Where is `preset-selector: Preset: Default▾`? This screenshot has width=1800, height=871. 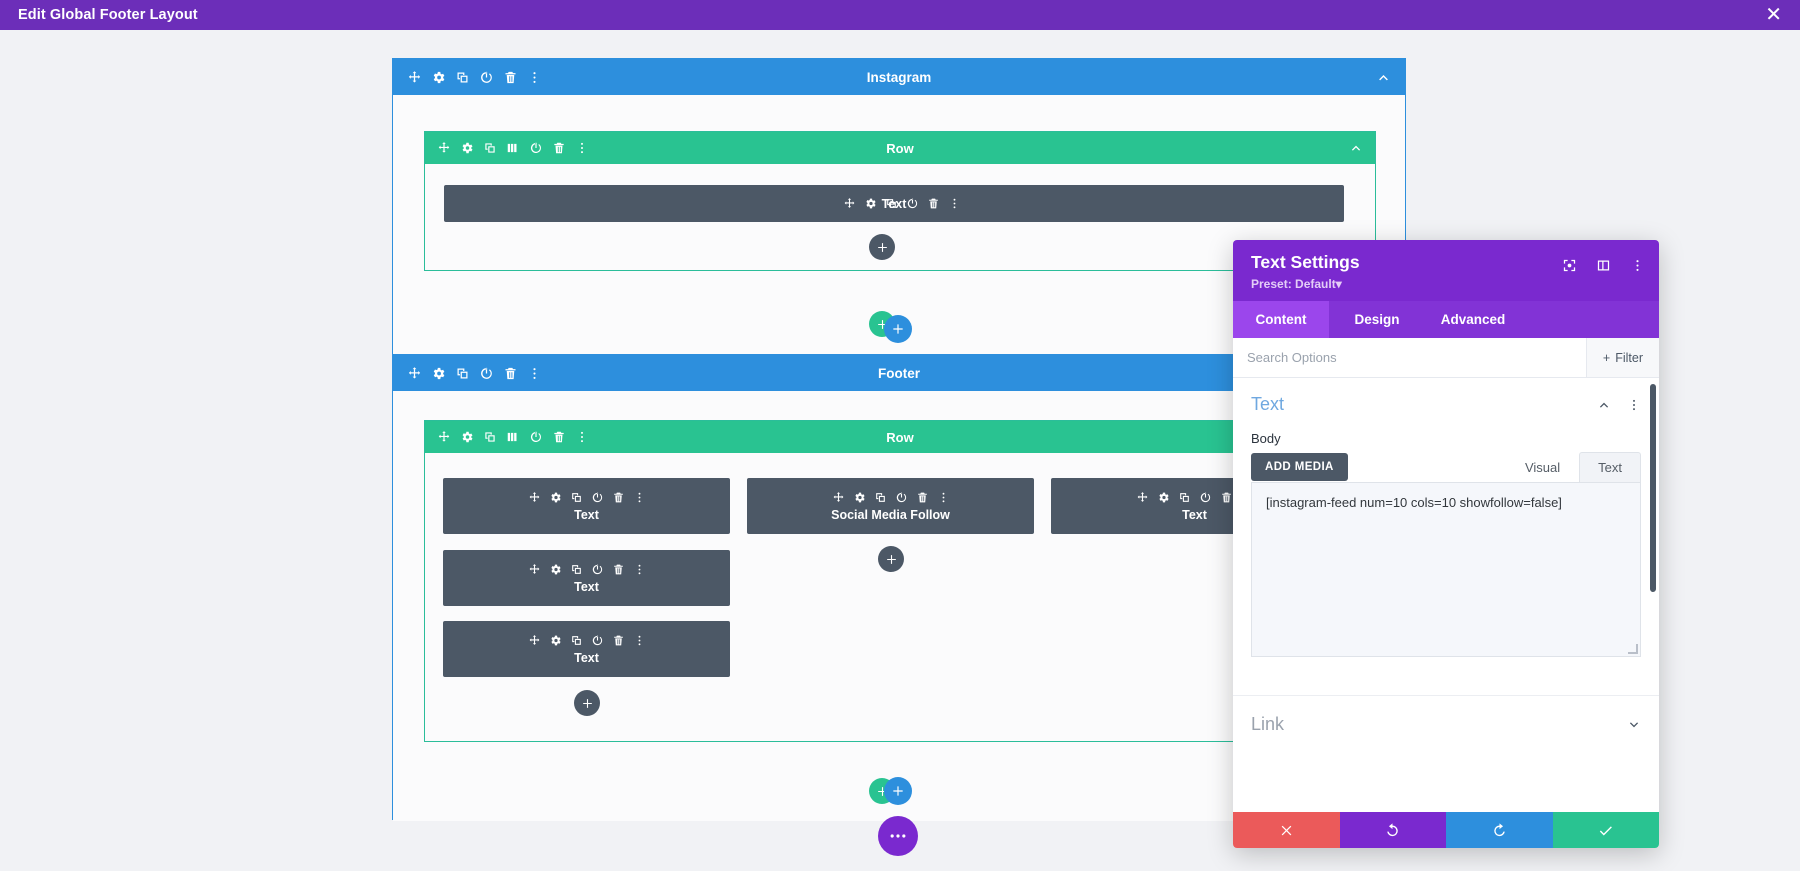
preset-selector: Preset: Default▾ is located at coordinates (1446, 284).